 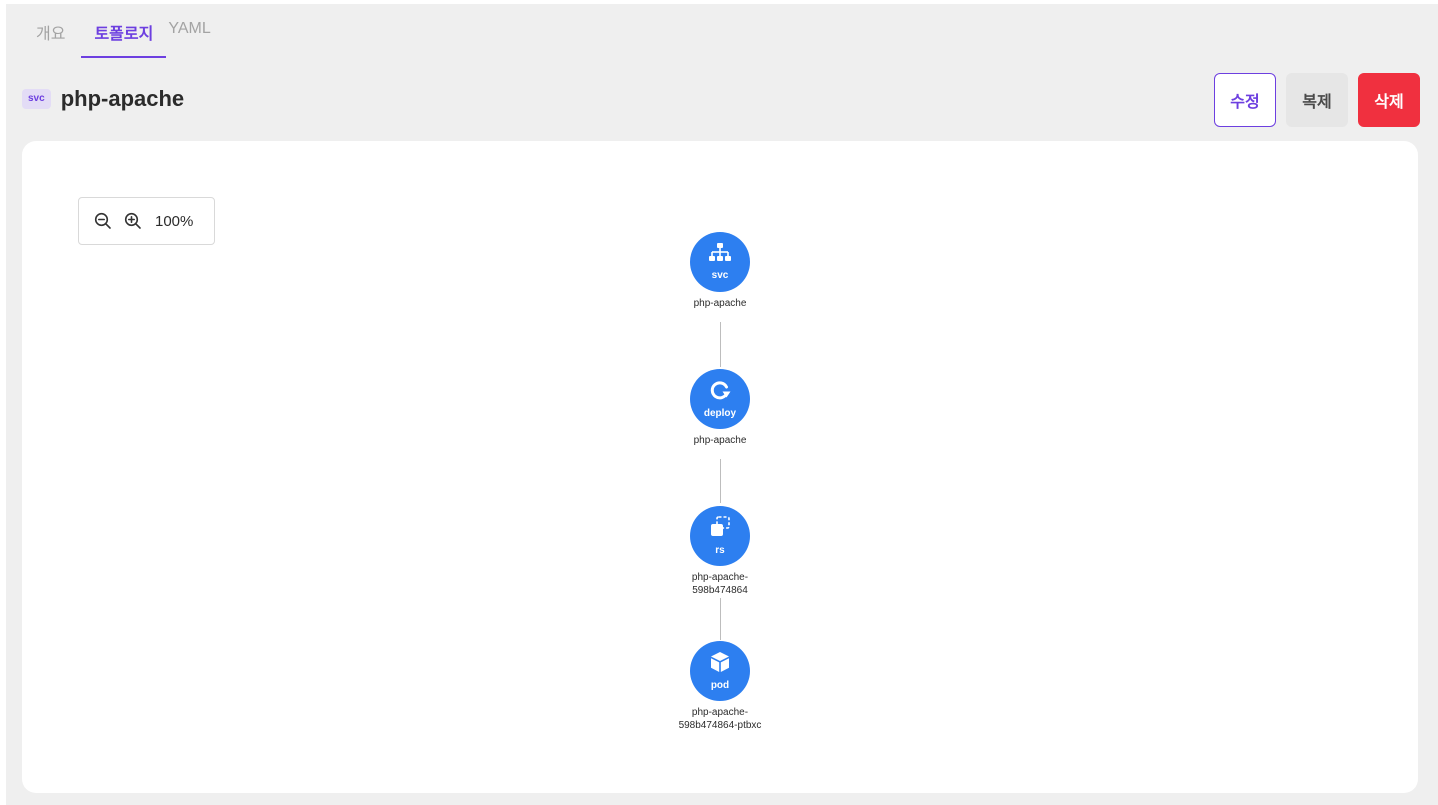 I want to click on sitemap-icon, so click(x=720, y=255).